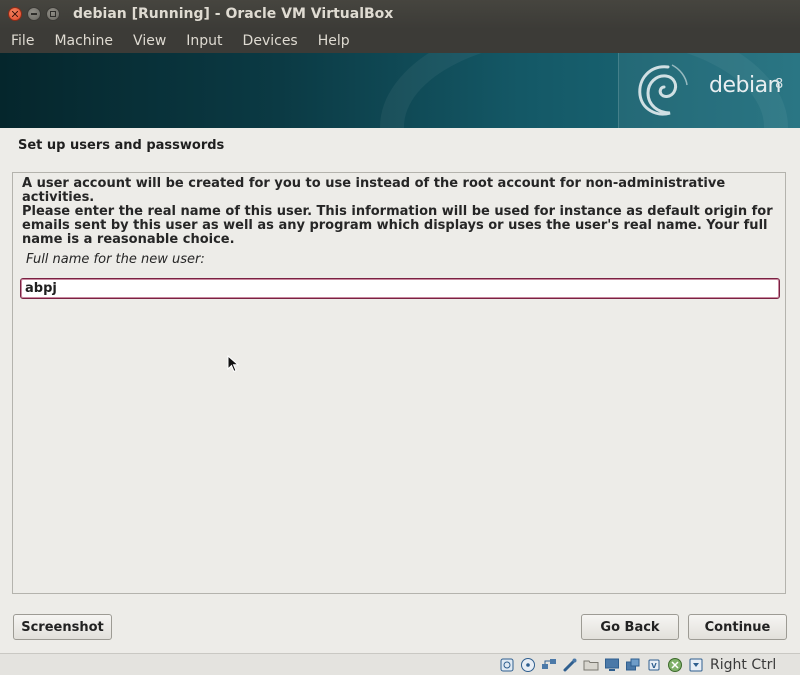 The height and width of the screenshot is (675, 800). Describe the element at coordinates (743, 665) in the screenshot. I see `host-key-label: Right Ctrl` at that location.